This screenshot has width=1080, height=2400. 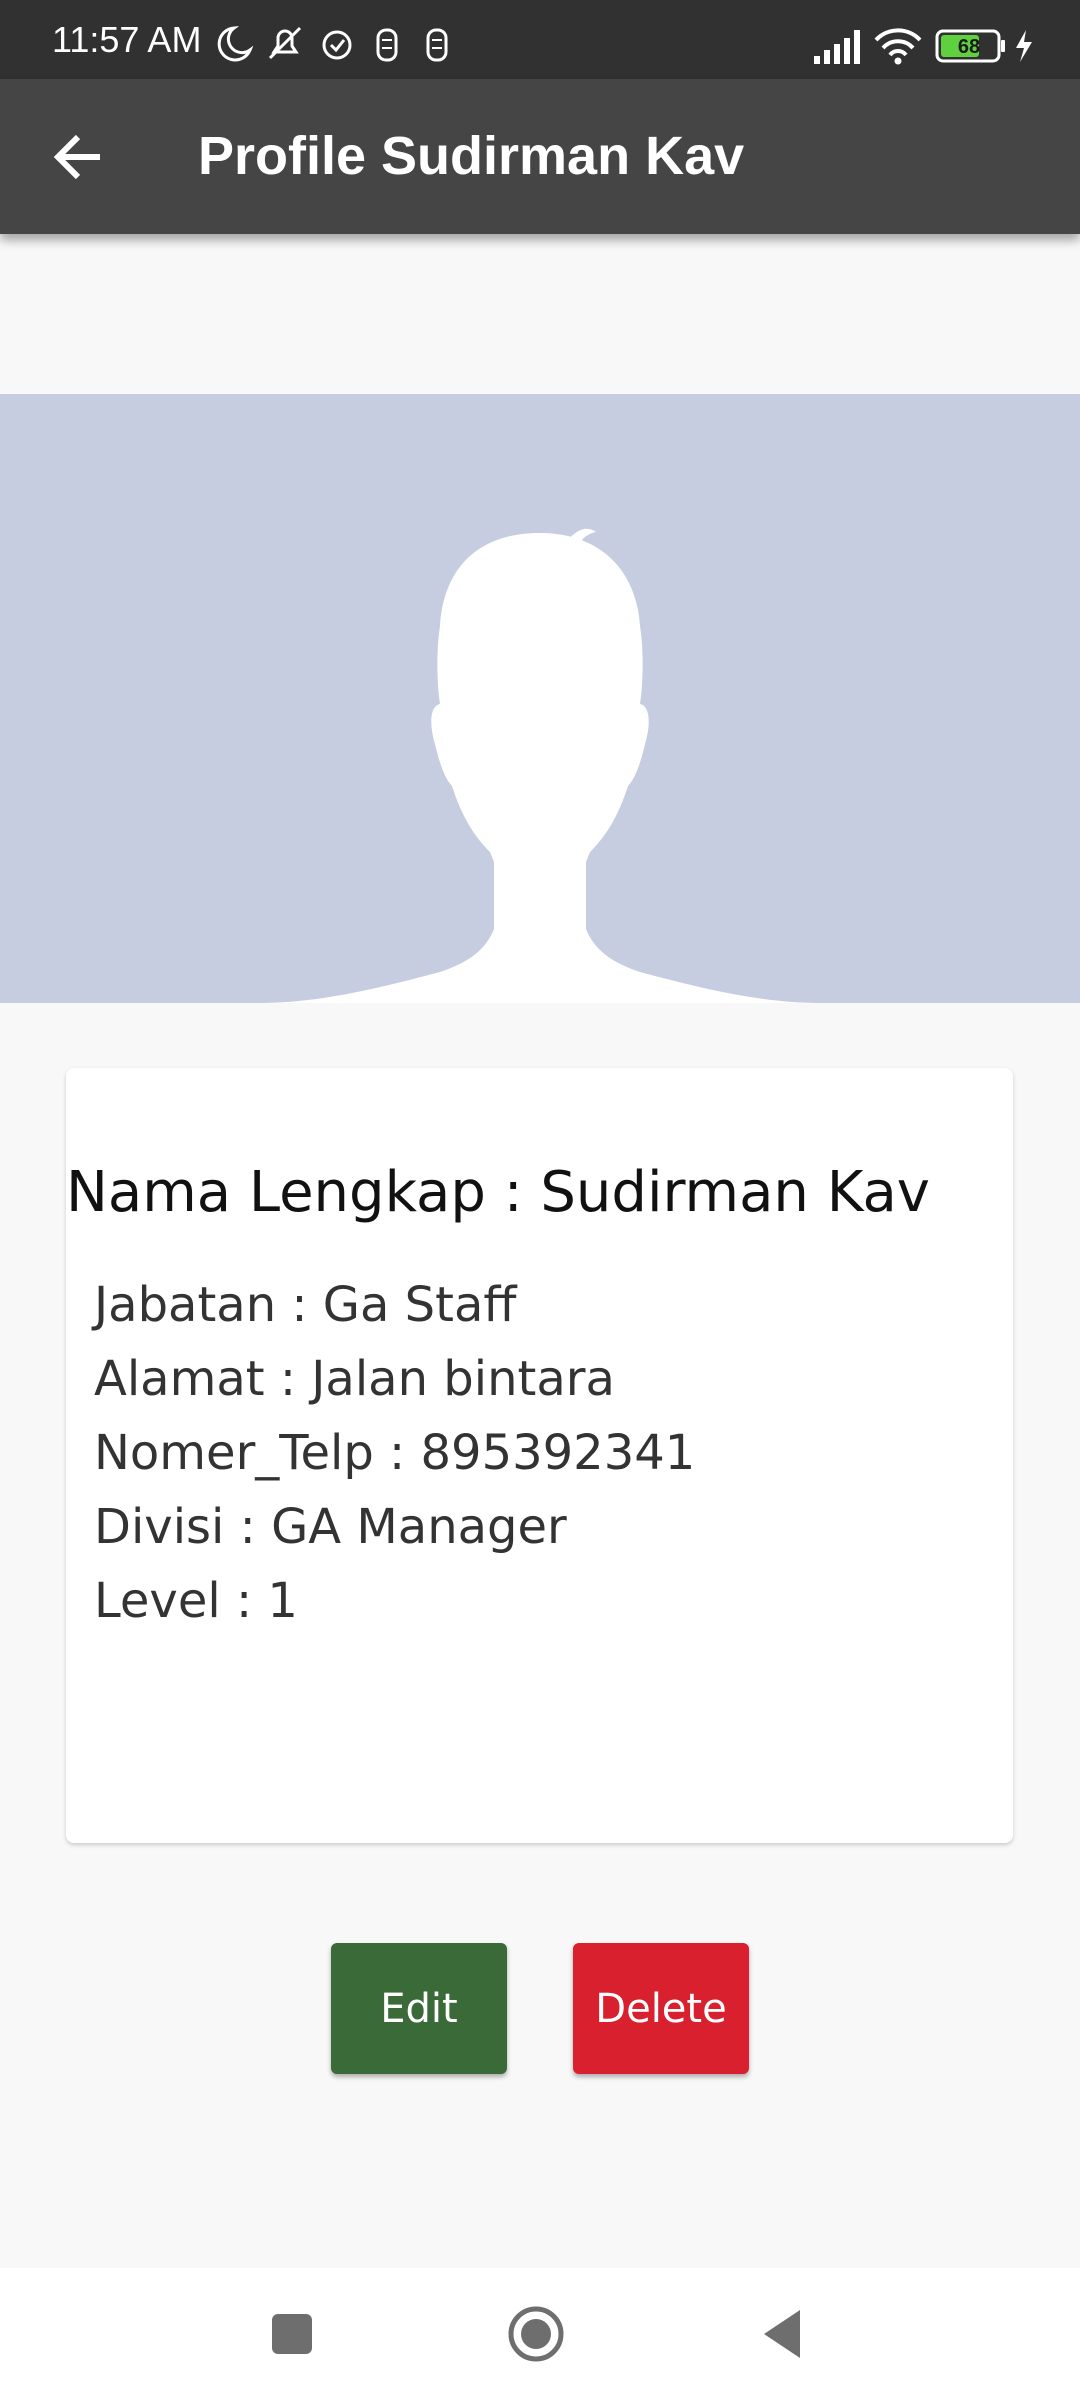 I want to click on detail-alamat: Alamat : Jalan bintara, so click(x=354, y=1379).